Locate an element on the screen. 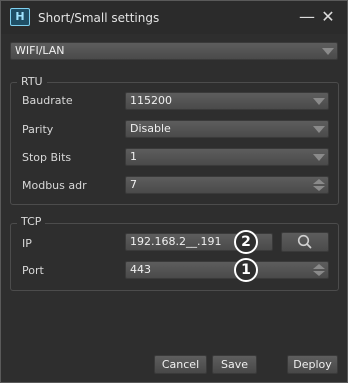  stop-bits-label: Stop Bits is located at coordinates (47, 157).